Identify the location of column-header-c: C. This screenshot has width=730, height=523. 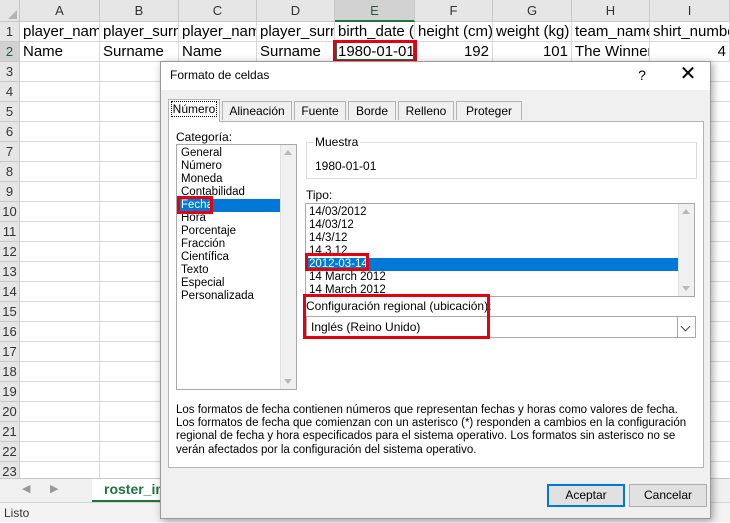
(218, 11).